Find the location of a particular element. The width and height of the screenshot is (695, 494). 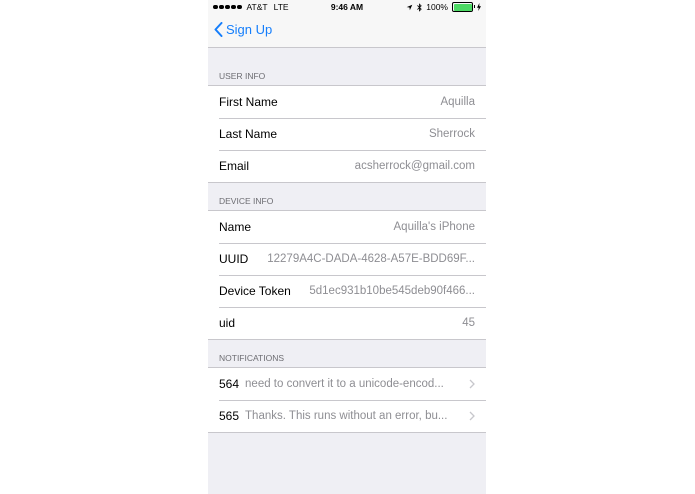

chevron-left-icon is located at coordinates (218, 29).